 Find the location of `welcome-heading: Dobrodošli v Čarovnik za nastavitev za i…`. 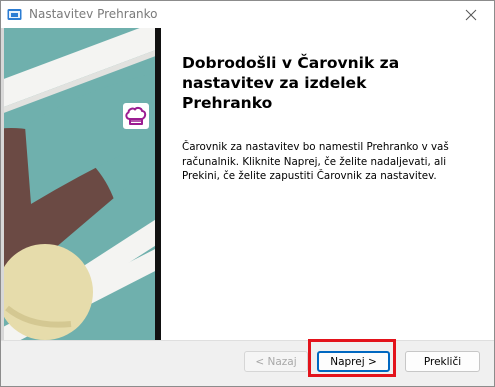

welcome-heading: Dobrodošli v Čarovnik za nastavitev za i… is located at coordinates (291, 83).